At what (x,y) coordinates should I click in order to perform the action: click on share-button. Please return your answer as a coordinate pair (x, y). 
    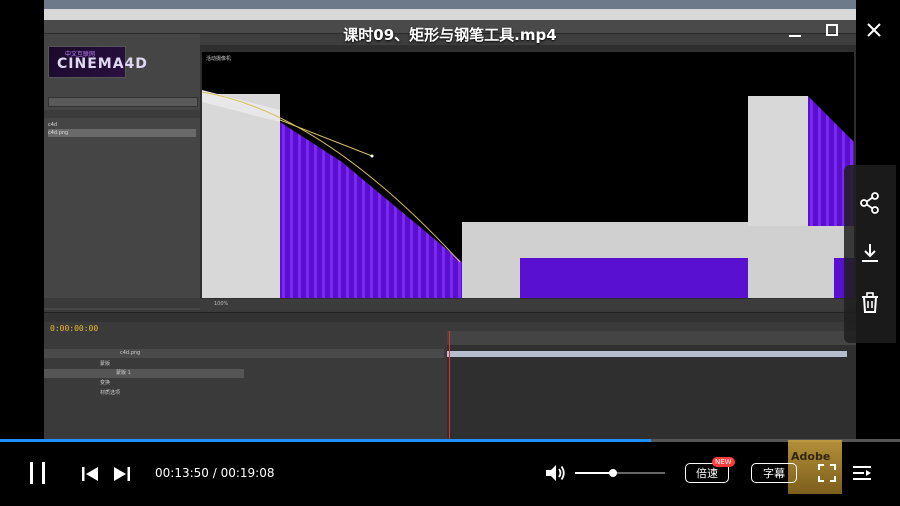
    Looking at the image, I should click on (870, 203).